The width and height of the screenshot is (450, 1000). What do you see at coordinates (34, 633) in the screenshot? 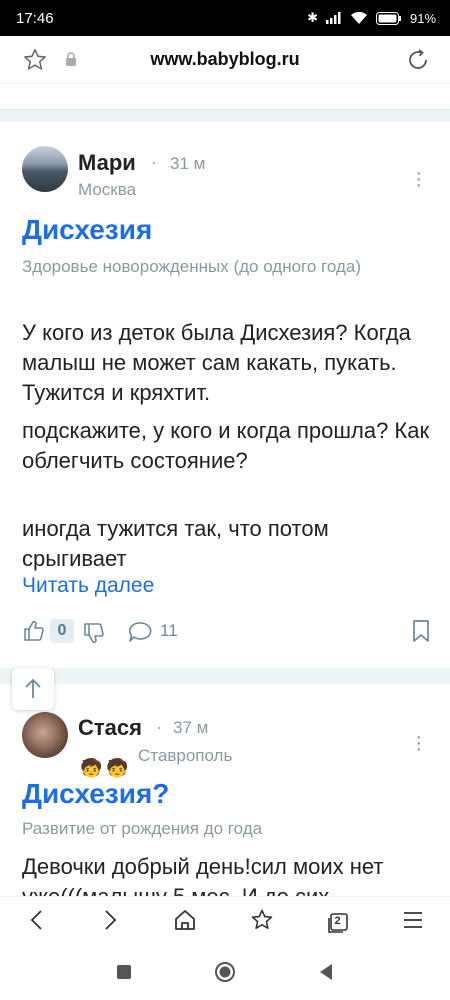
I see `like-icon` at bounding box center [34, 633].